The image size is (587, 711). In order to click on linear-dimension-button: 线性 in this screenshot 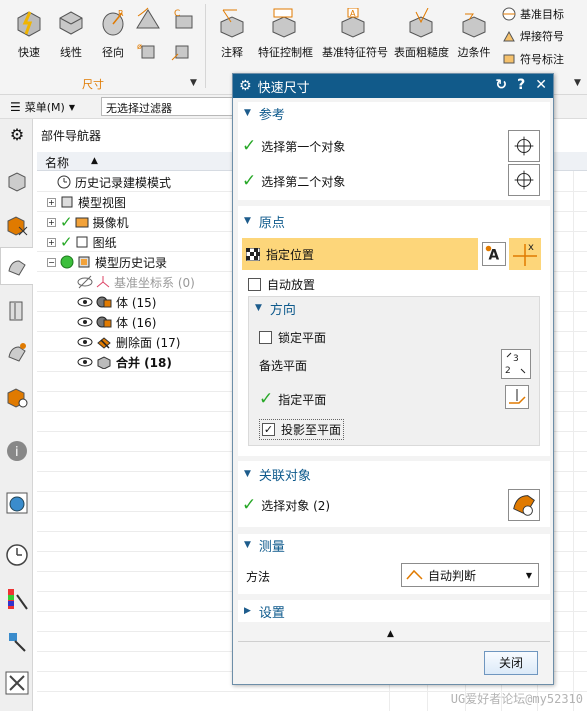, I will do `click(71, 34)`.